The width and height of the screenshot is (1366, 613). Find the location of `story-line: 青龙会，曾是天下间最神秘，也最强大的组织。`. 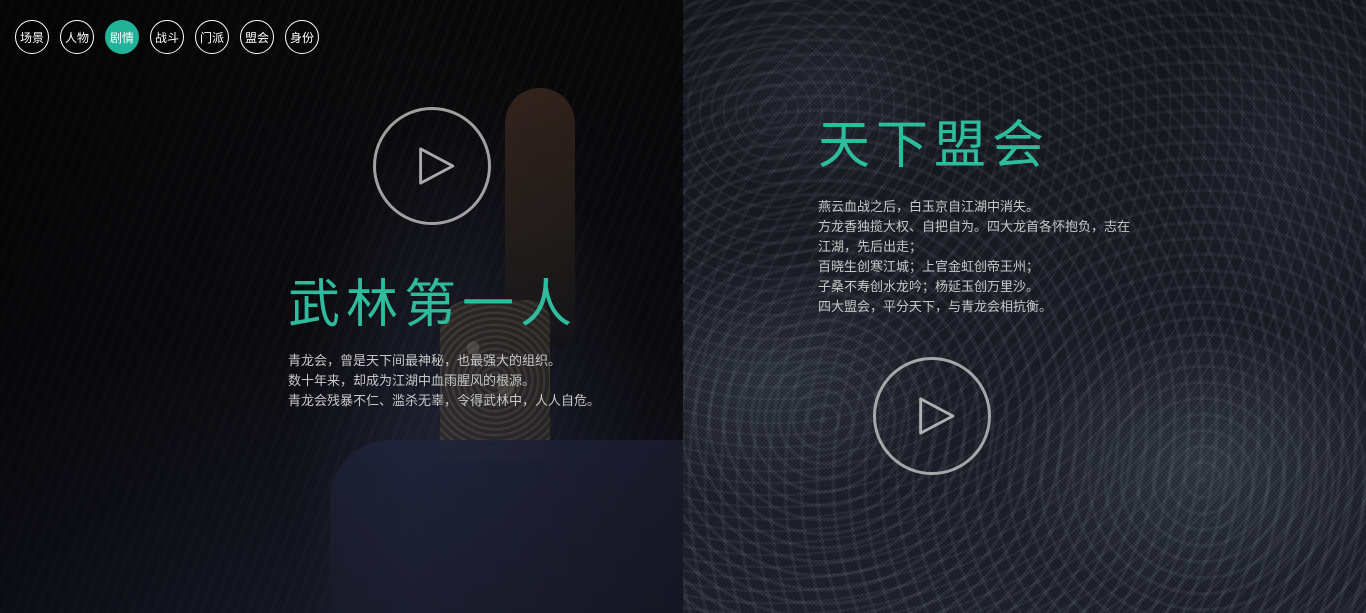

story-line: 青龙会，曾是天下间最神秘，也最强大的组织。 is located at coordinates (425, 361).